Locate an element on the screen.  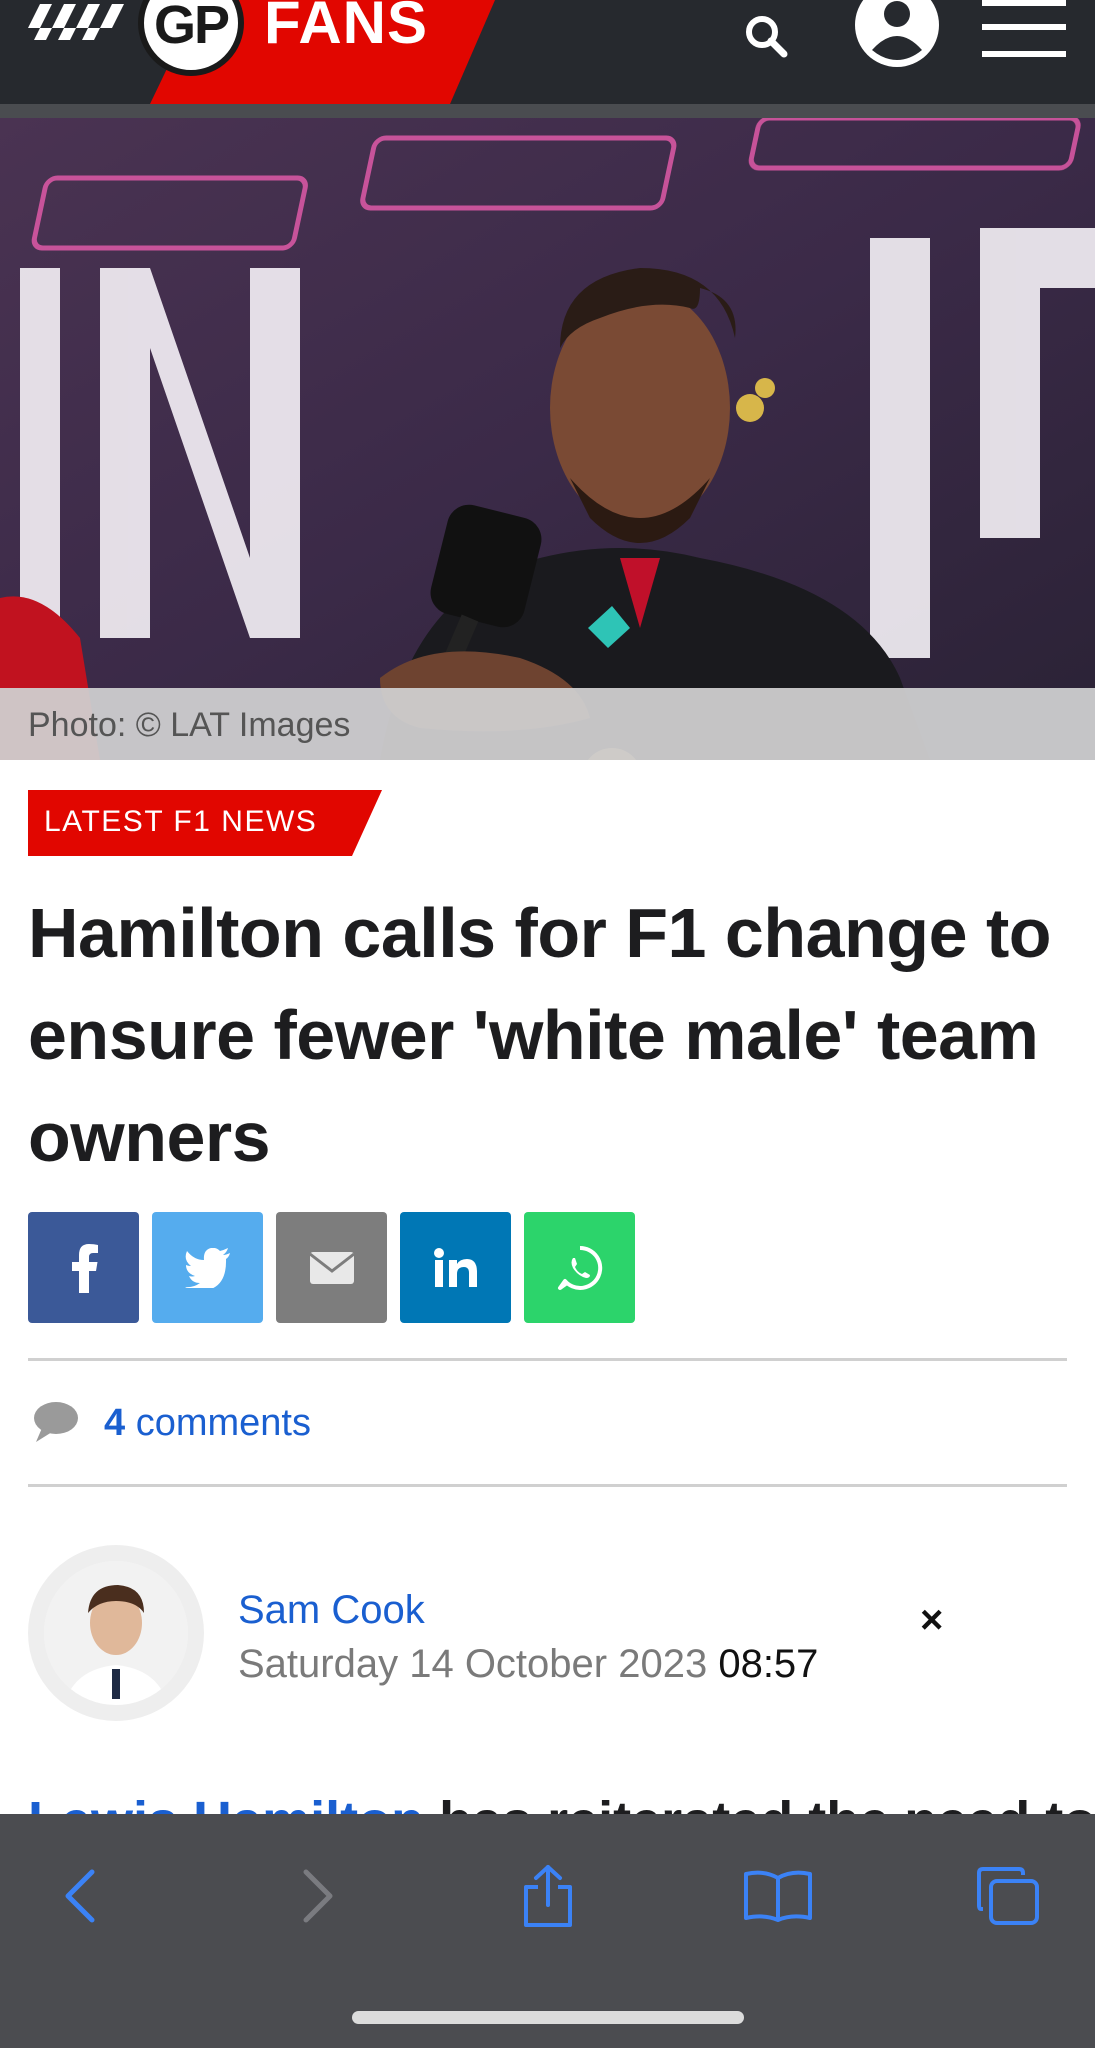
back-button is located at coordinates (80, 1896).